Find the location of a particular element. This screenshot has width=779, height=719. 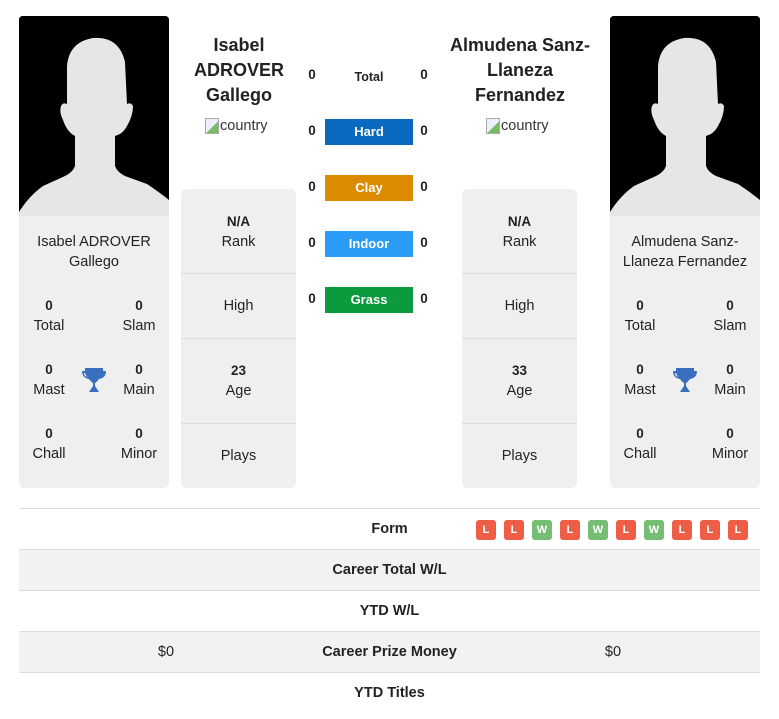

surface-badge-clay: Clay is located at coordinates (369, 188).